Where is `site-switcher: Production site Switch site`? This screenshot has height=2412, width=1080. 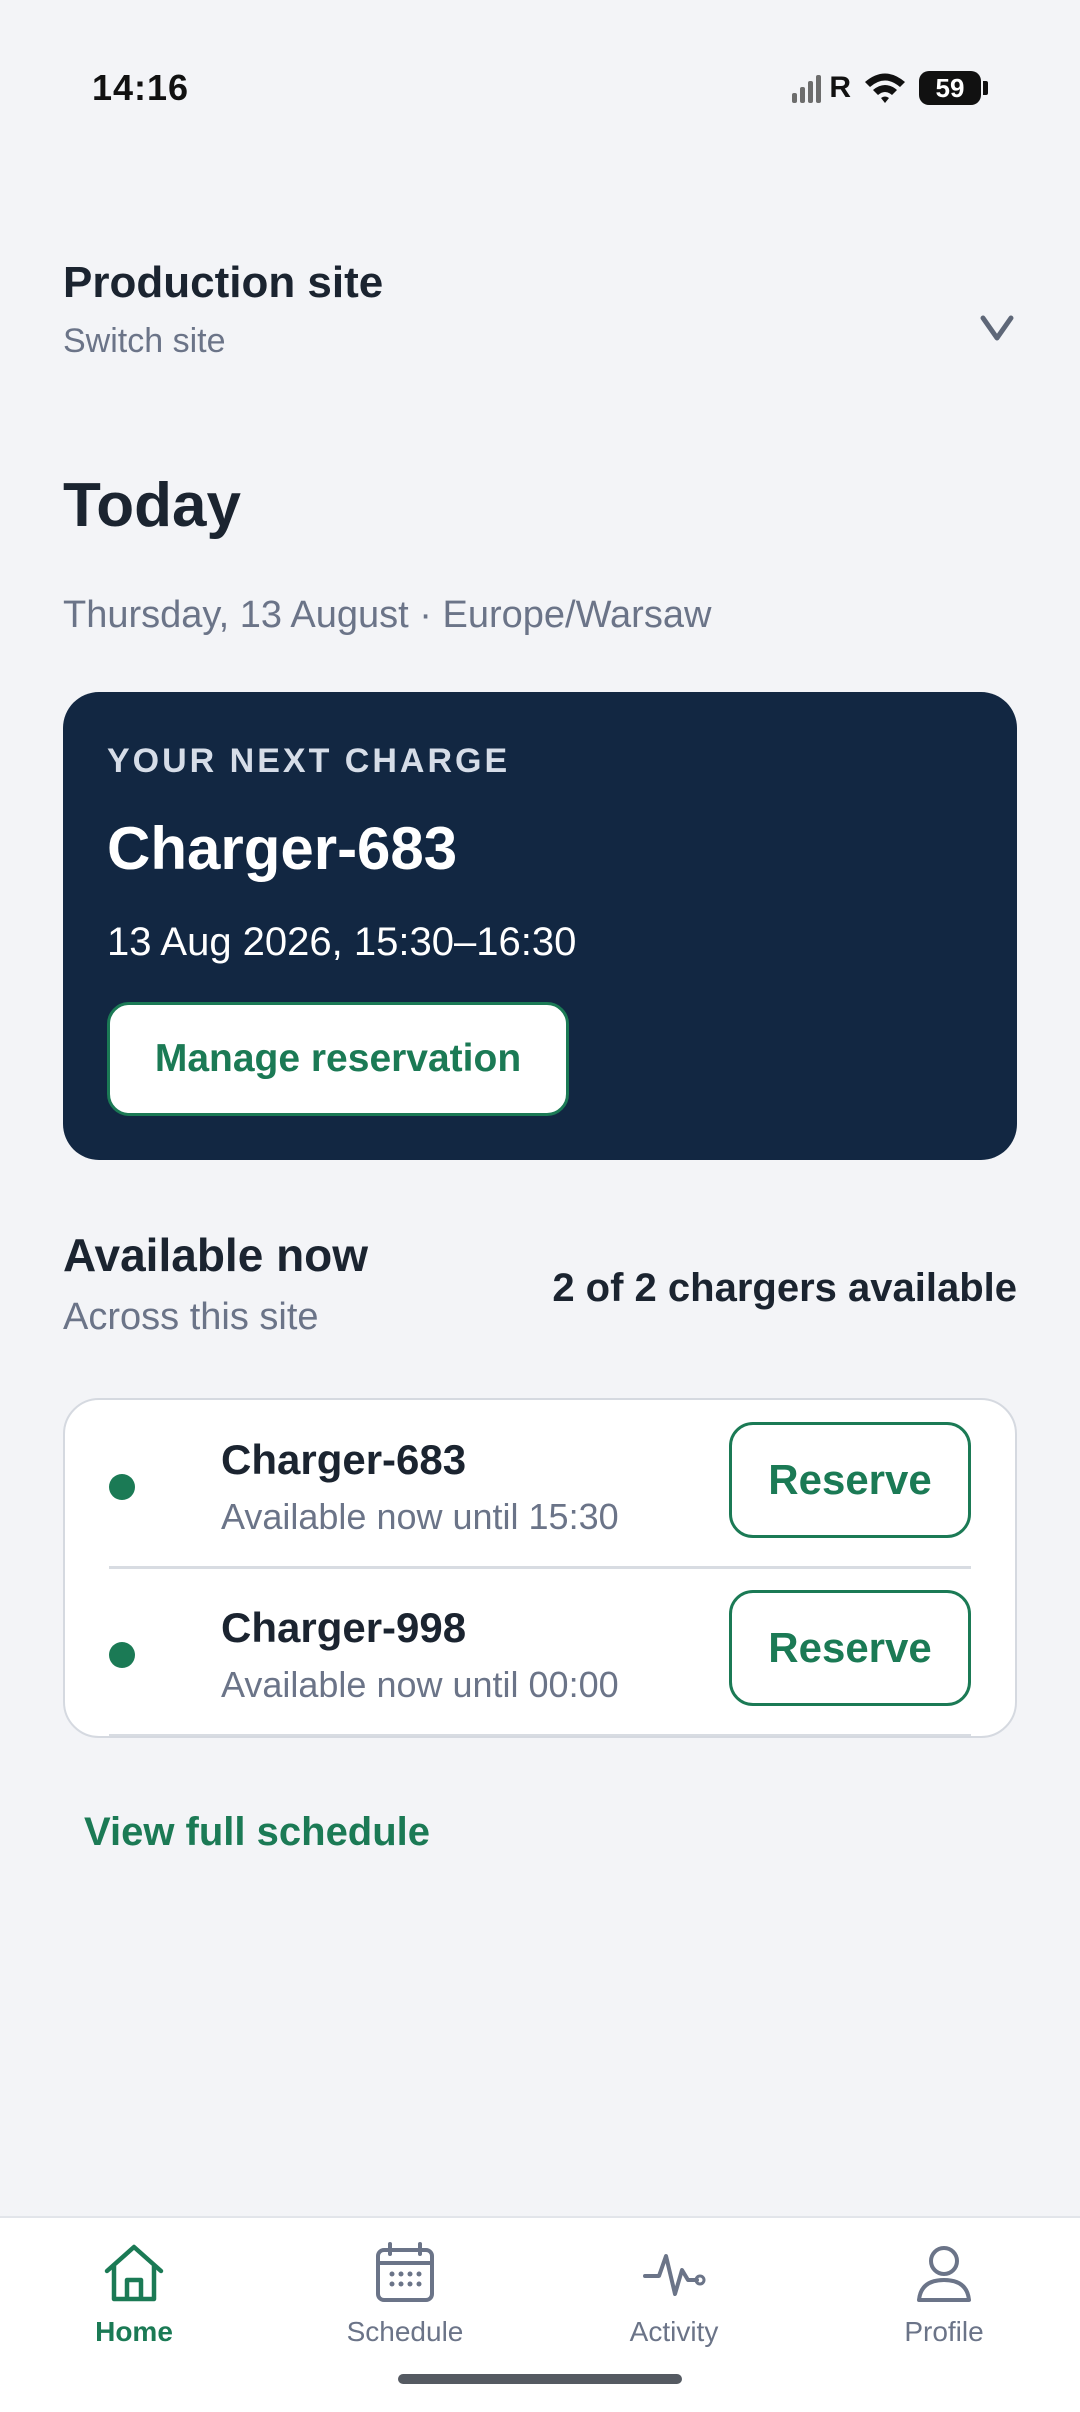
site-switcher: Production site Switch site is located at coordinates (540, 318).